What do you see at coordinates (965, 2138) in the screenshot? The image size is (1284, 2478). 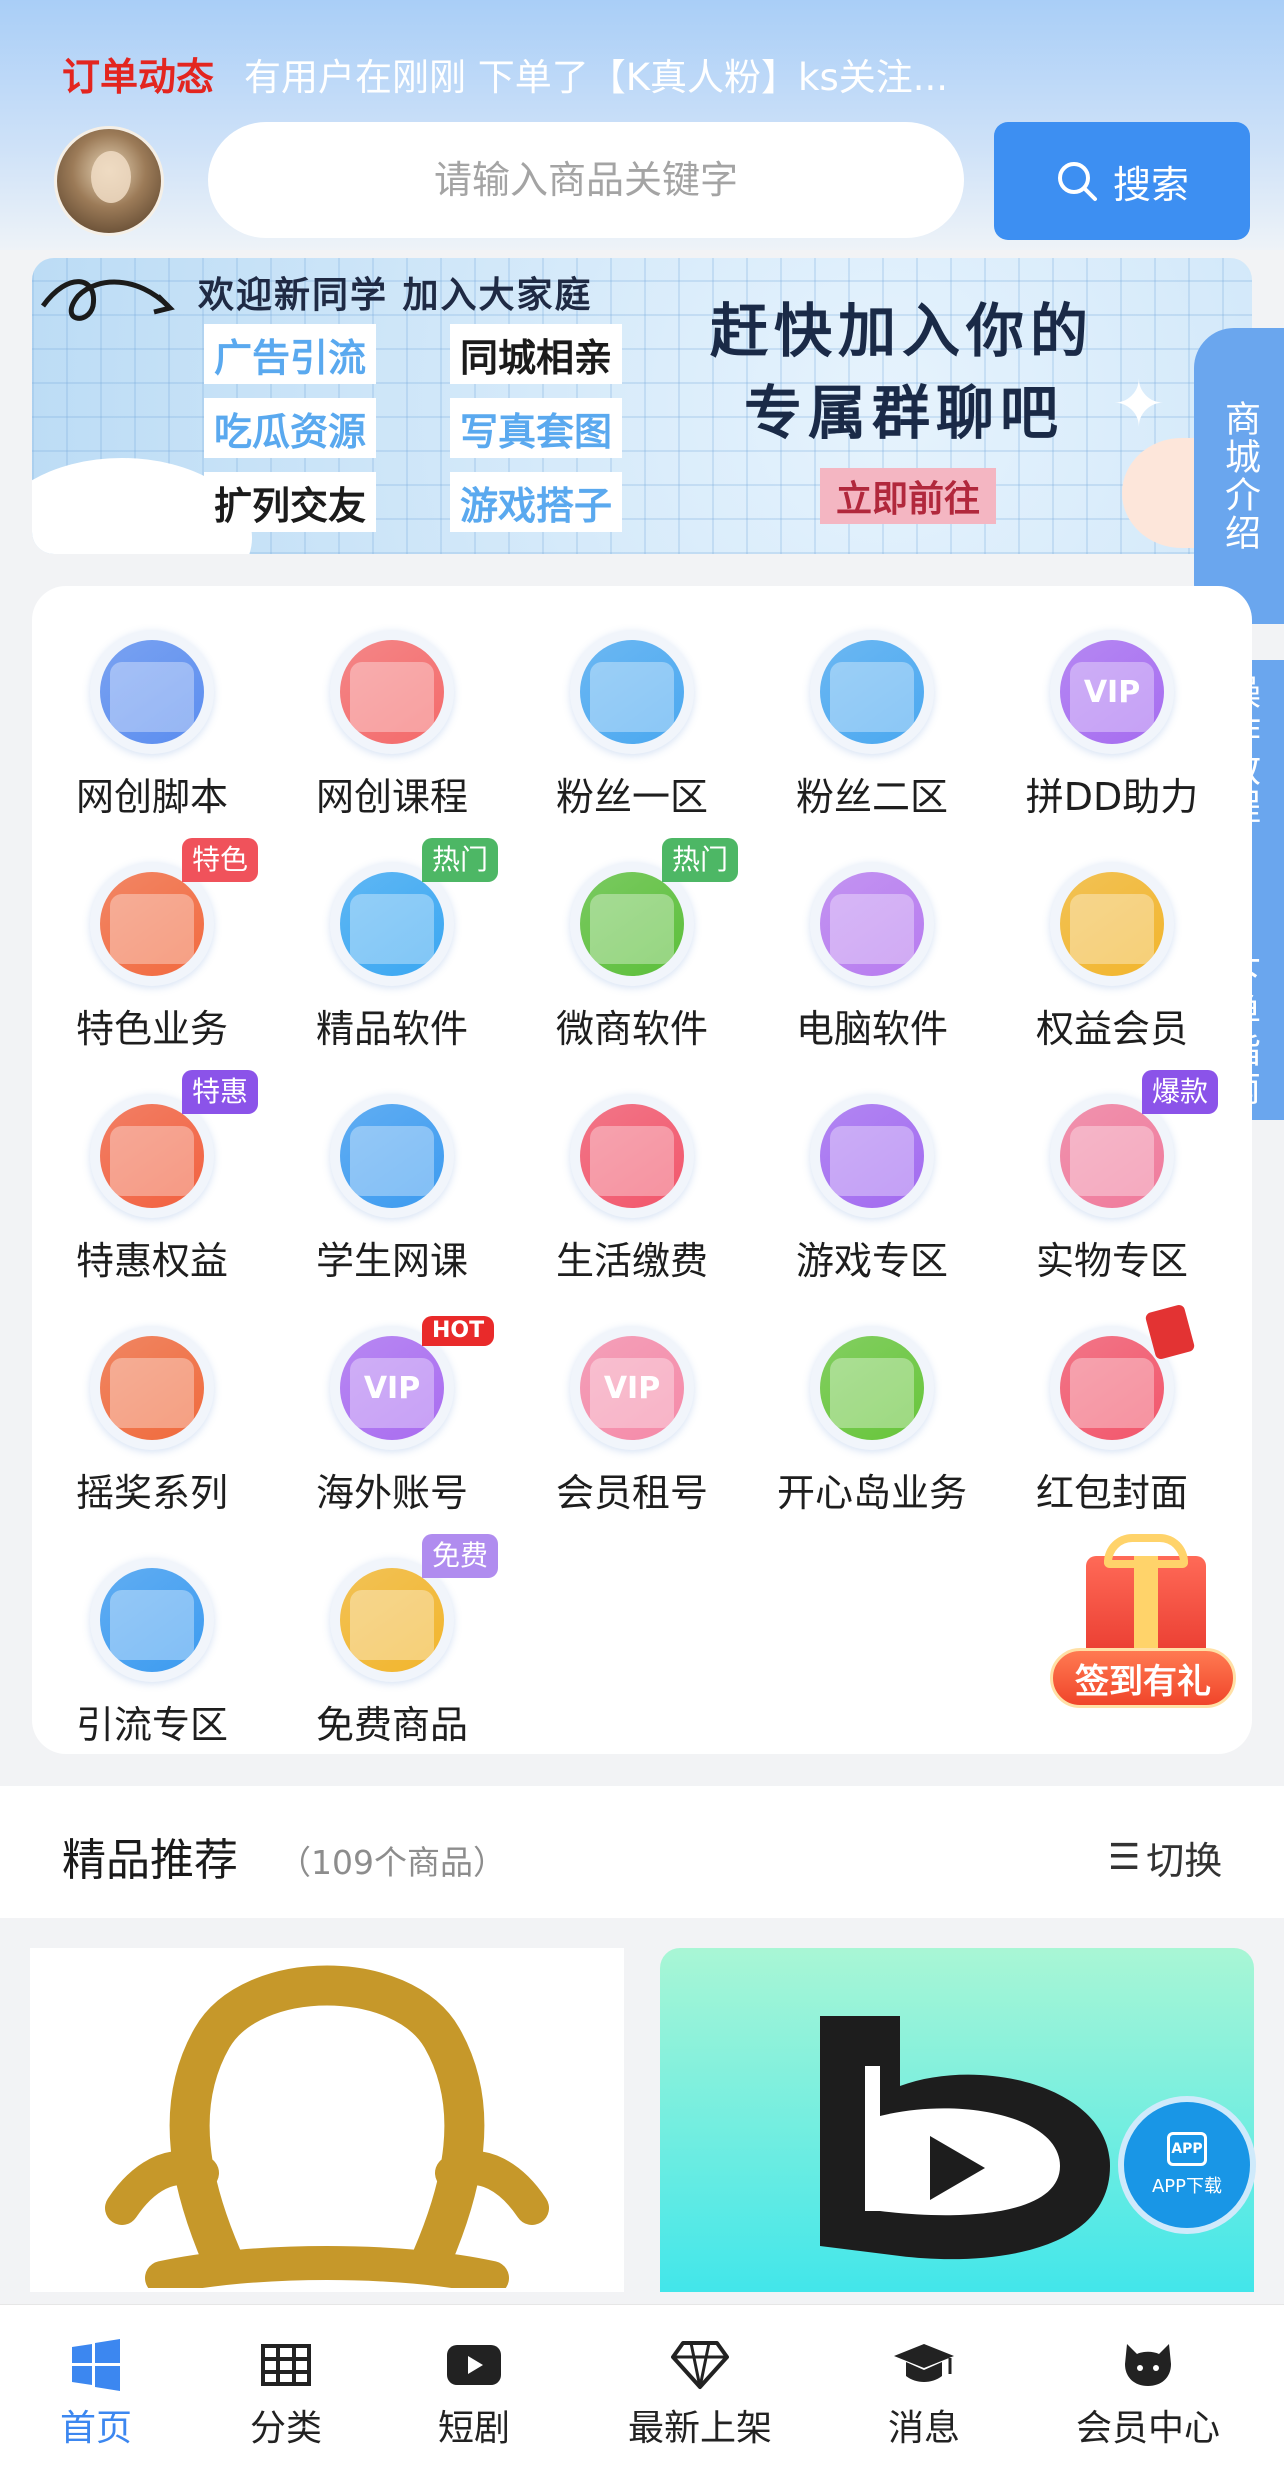 I see `short-video-logo-icon` at bounding box center [965, 2138].